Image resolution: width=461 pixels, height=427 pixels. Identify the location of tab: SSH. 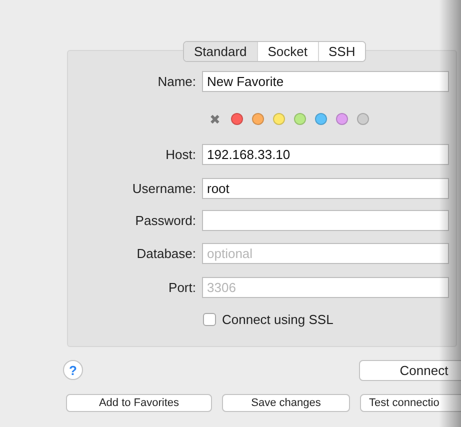
(342, 51).